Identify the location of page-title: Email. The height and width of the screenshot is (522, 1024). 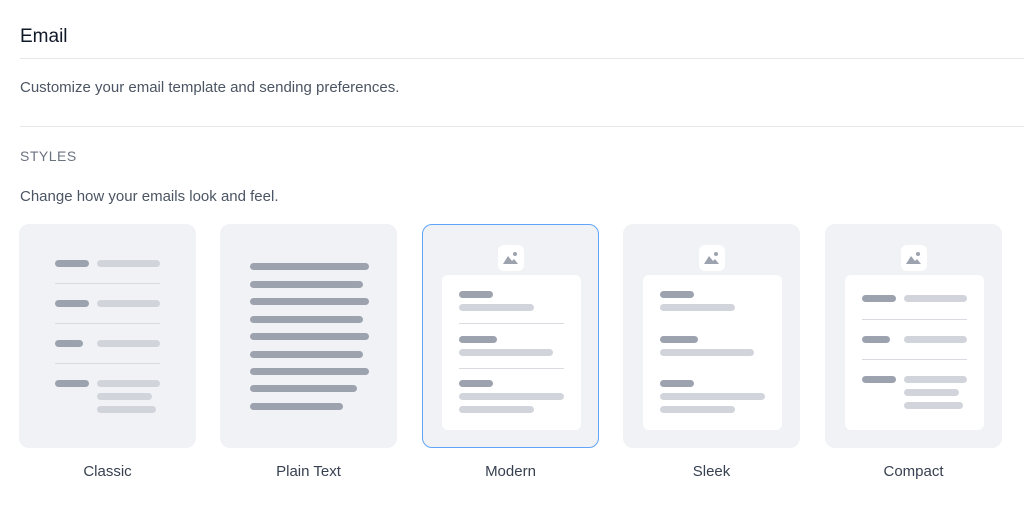
(44, 36).